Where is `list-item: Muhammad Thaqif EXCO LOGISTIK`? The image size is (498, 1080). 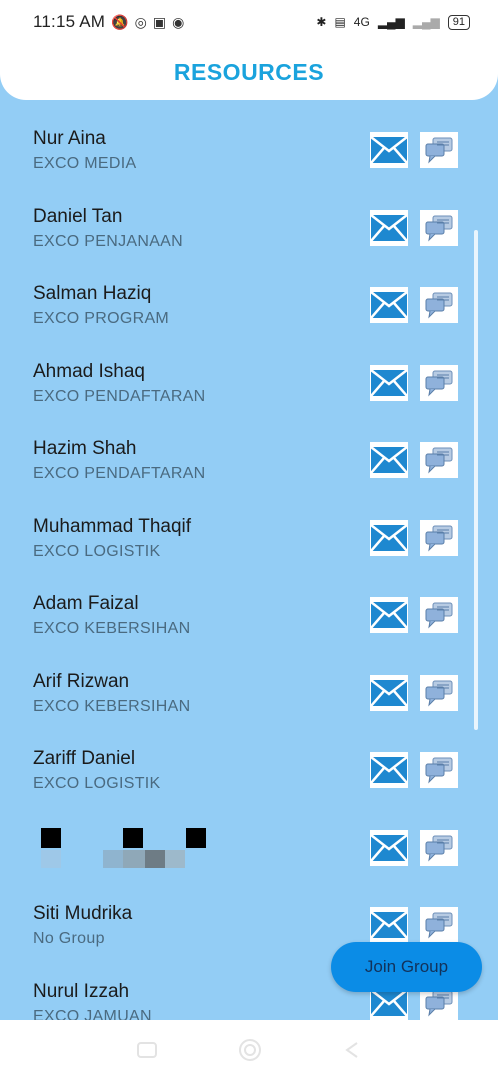
list-item: Muhammad Thaqif EXCO LOGISTIK is located at coordinates (235, 546).